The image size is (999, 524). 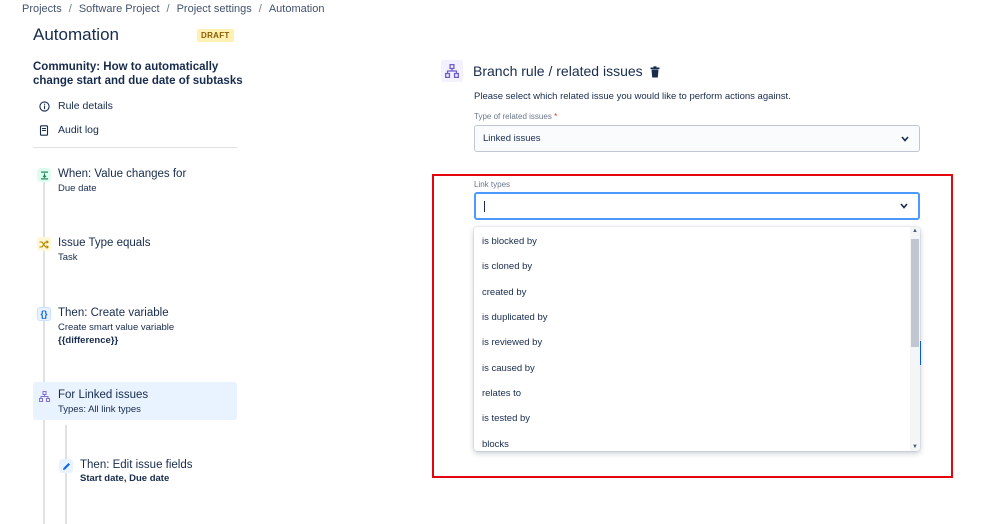 What do you see at coordinates (145, 340) in the screenshot?
I see `step-variable-name: {{difference}}` at bounding box center [145, 340].